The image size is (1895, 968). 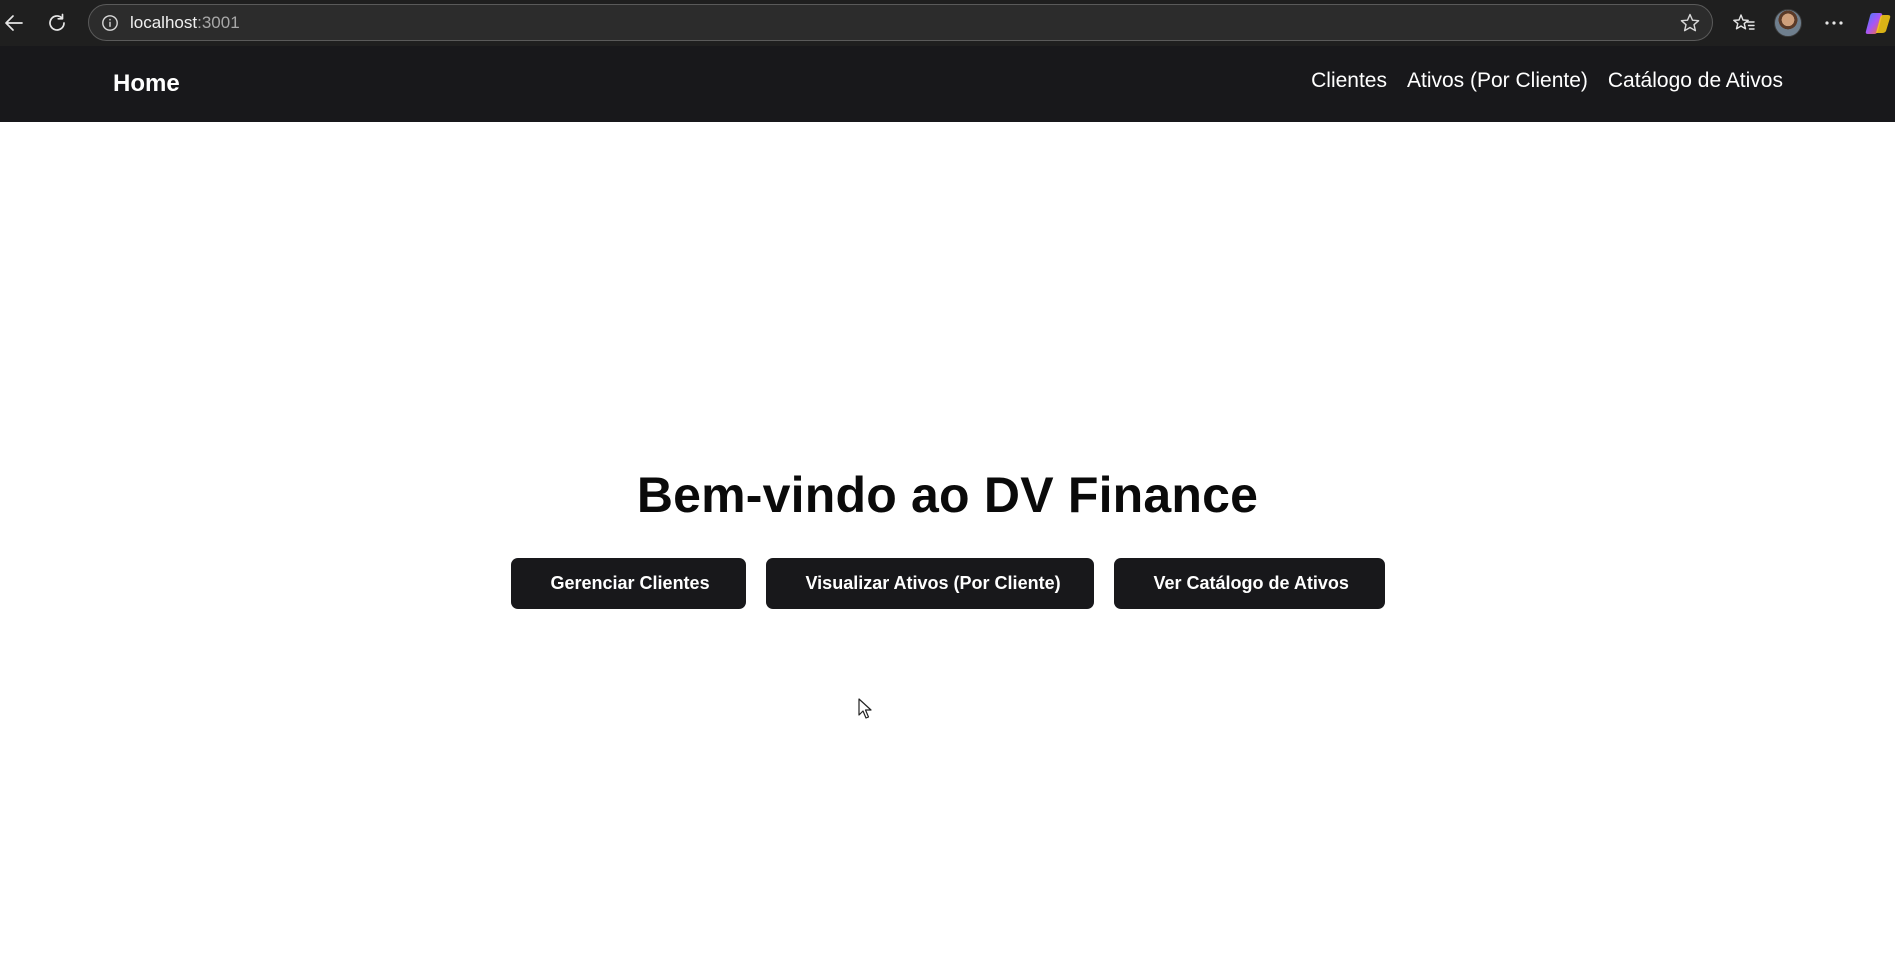 I want to click on browser-toolbar: localhost:3001, so click(x=947, y=23).